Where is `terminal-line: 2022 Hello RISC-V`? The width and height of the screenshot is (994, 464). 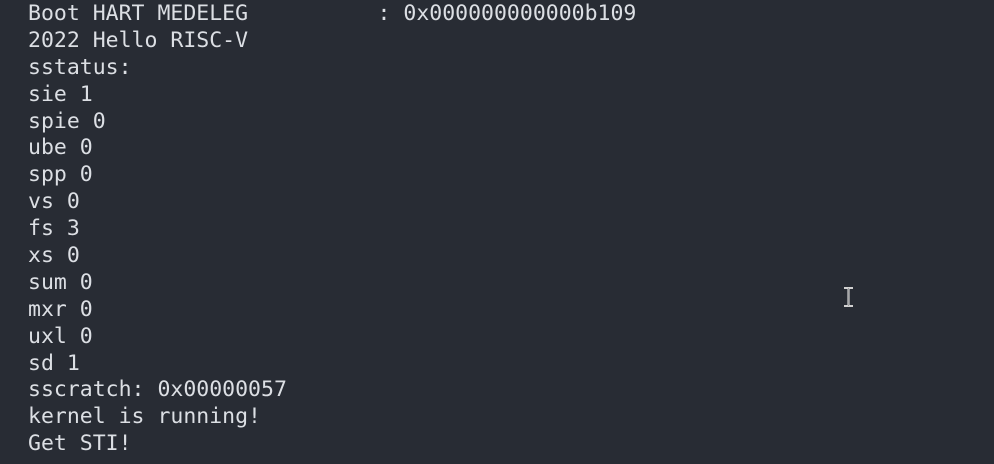
terminal-line: 2022 Hello RISC-V is located at coordinates (138, 40).